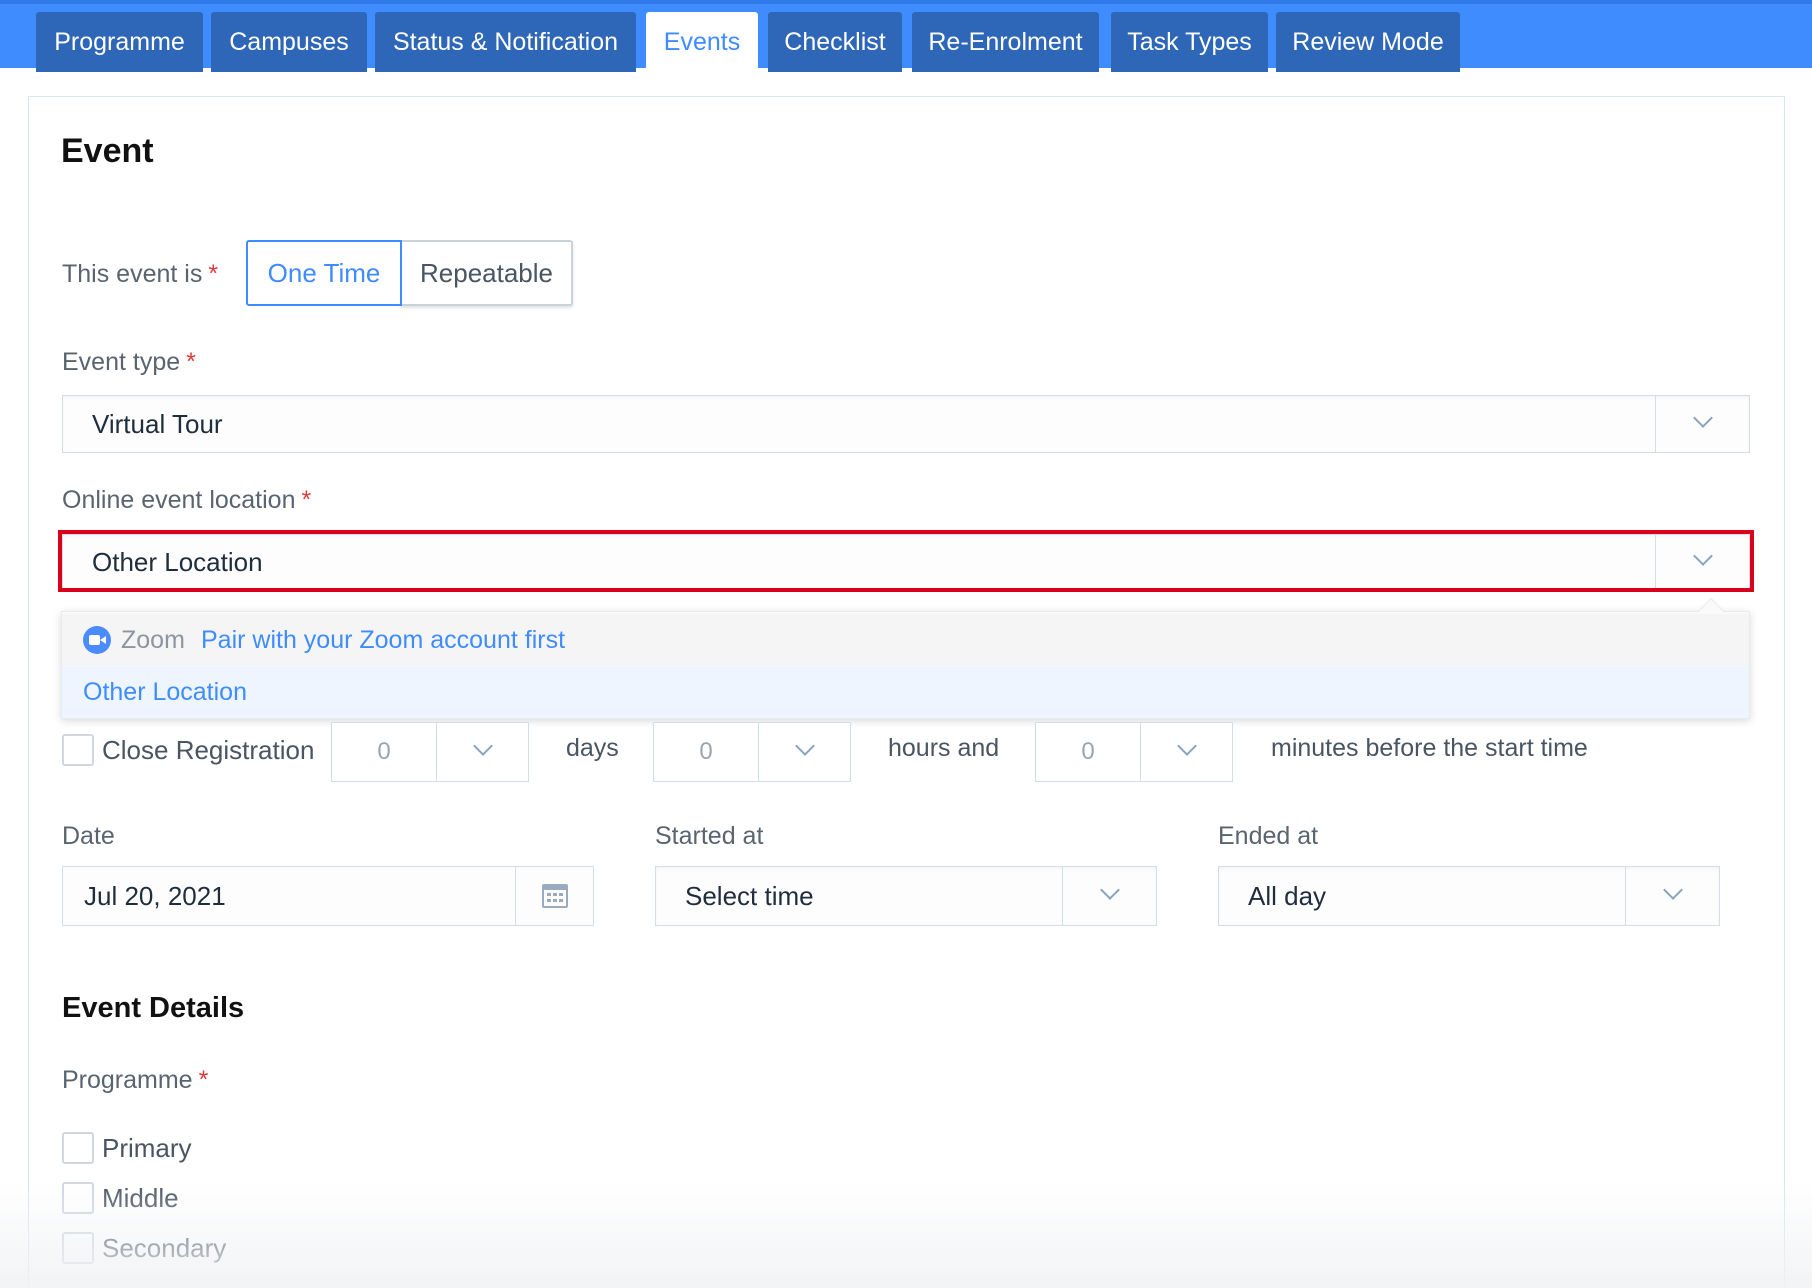 The height and width of the screenshot is (1288, 1812). Describe the element at coordinates (906, 896) in the screenshot. I see `started-at-select: Select time` at that location.